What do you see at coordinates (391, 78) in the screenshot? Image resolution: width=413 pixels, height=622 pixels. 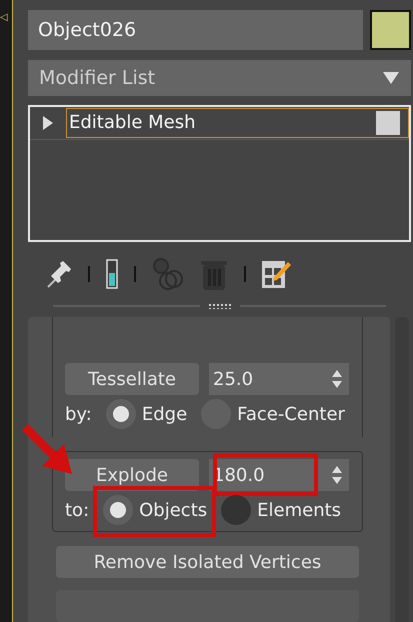 I see `caret-icon` at bounding box center [391, 78].